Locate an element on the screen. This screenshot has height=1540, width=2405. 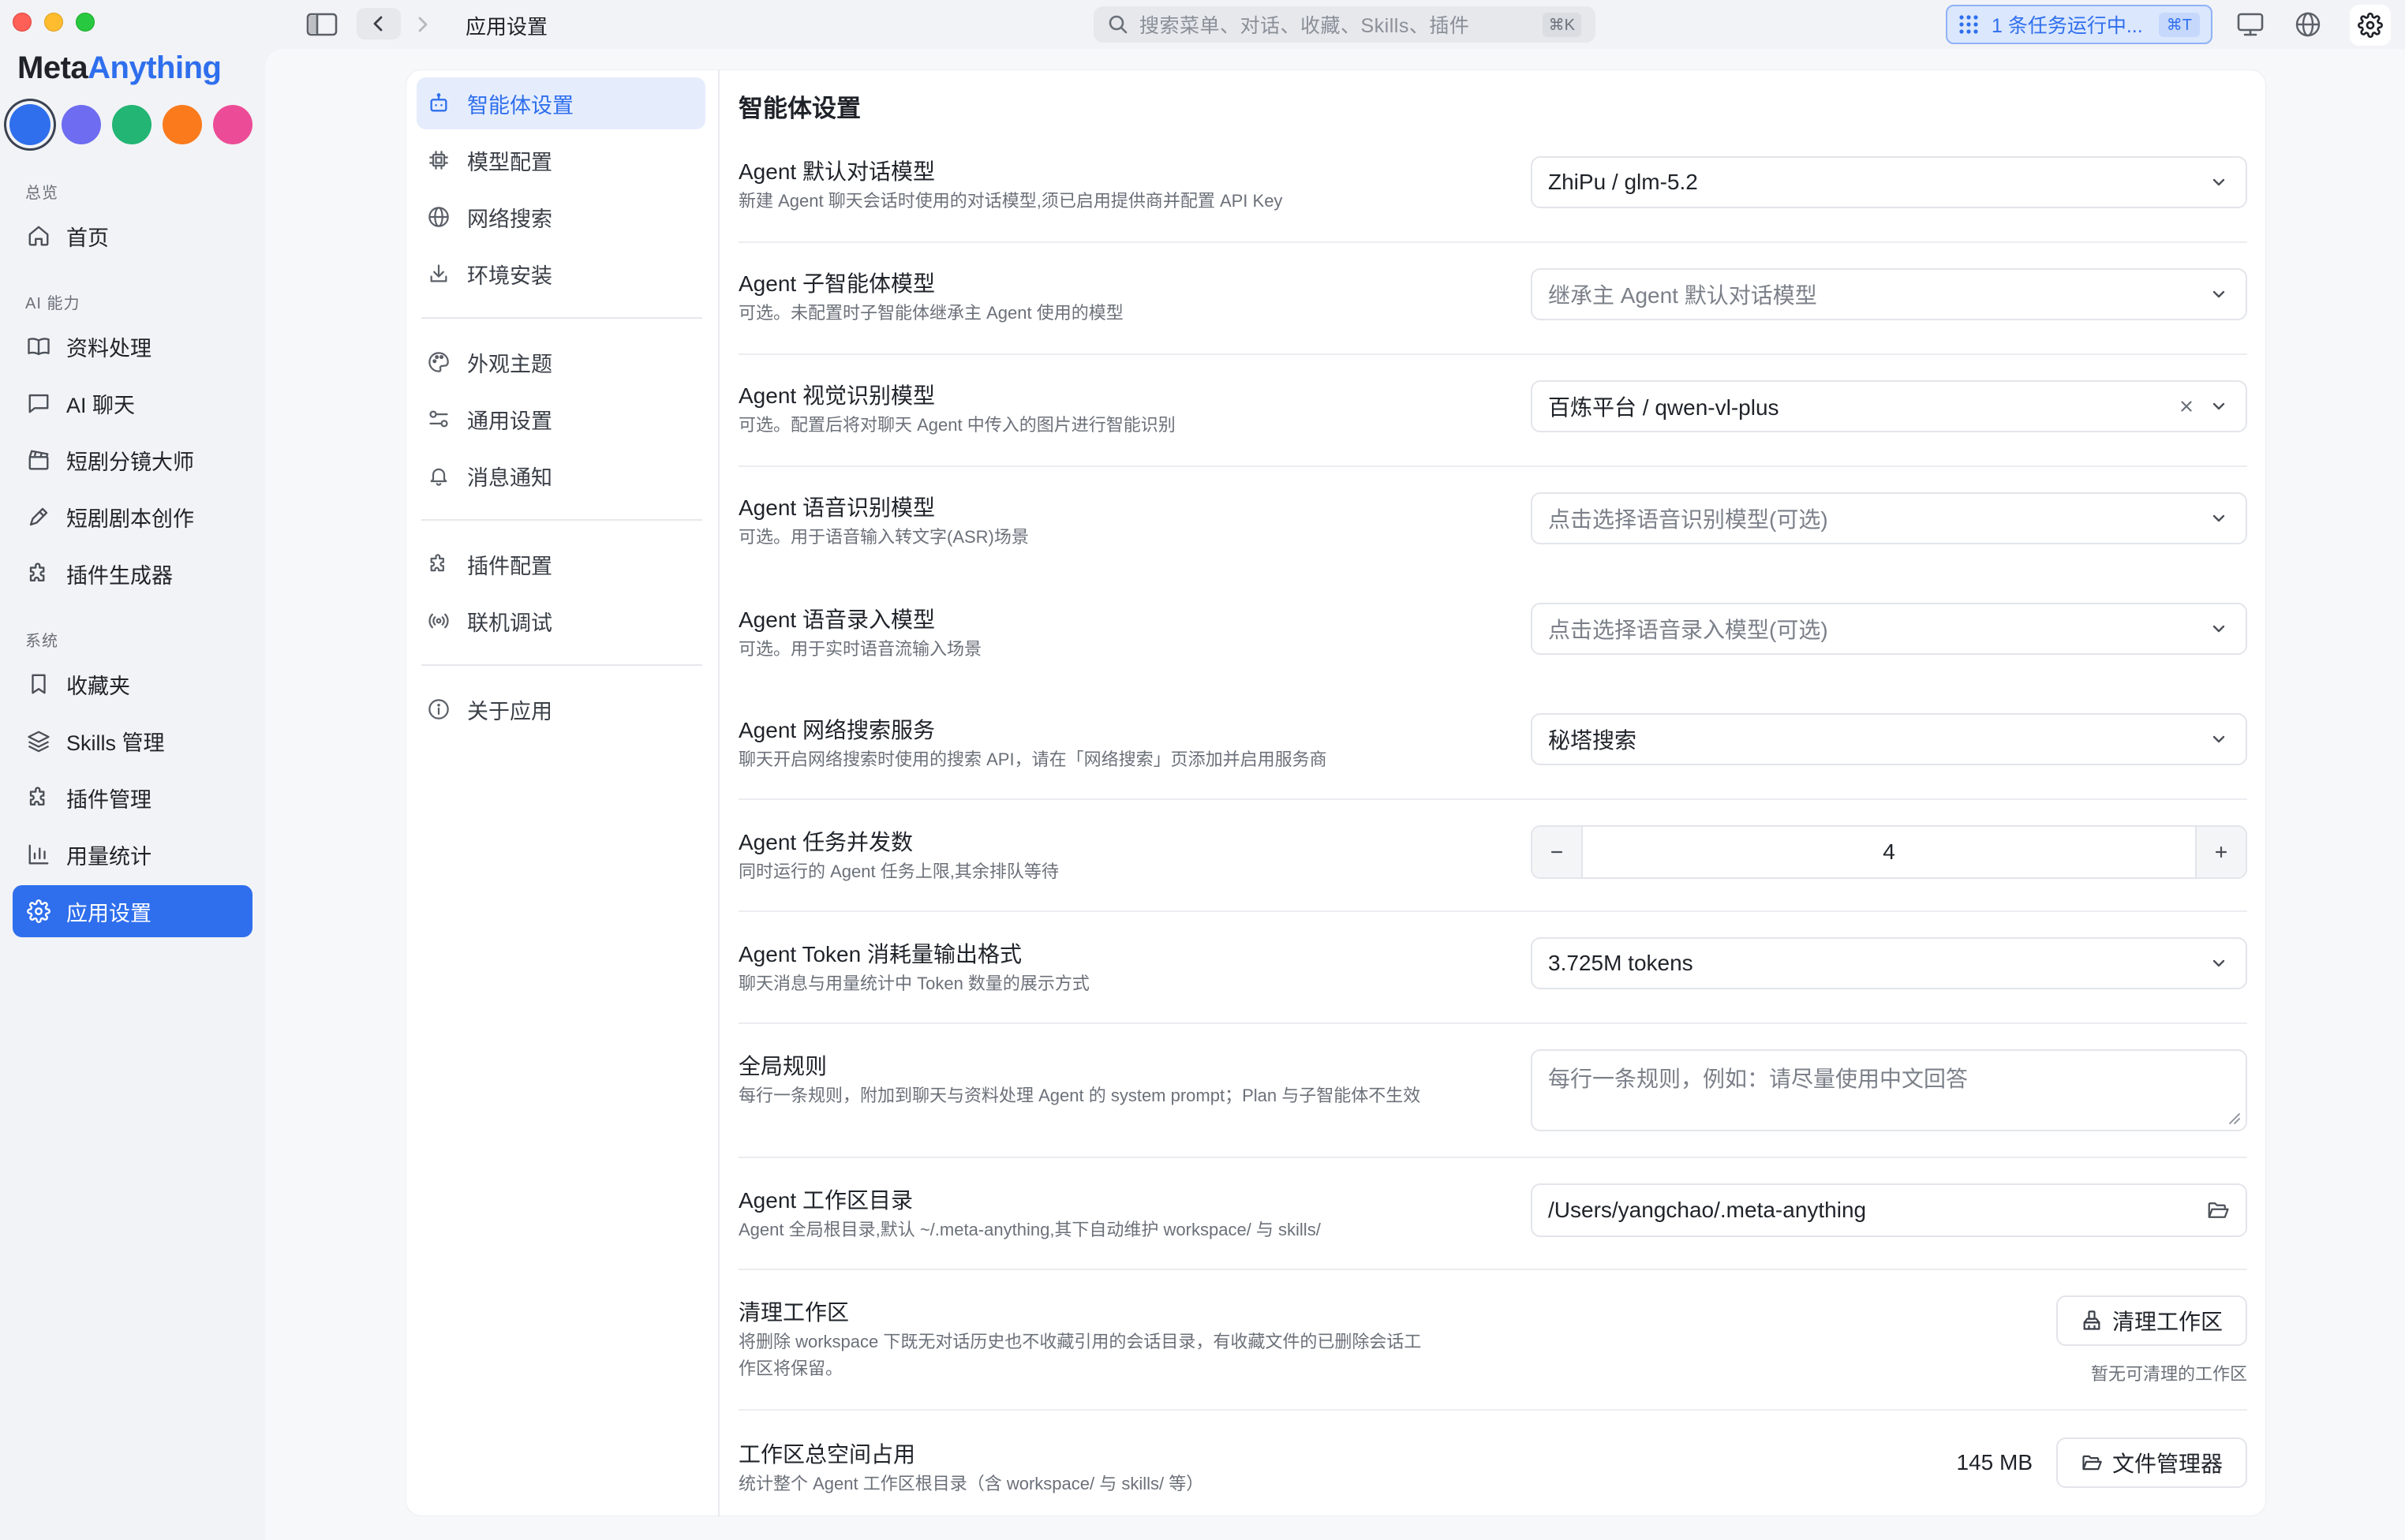
theme-color-orange is located at coordinates (183, 124).